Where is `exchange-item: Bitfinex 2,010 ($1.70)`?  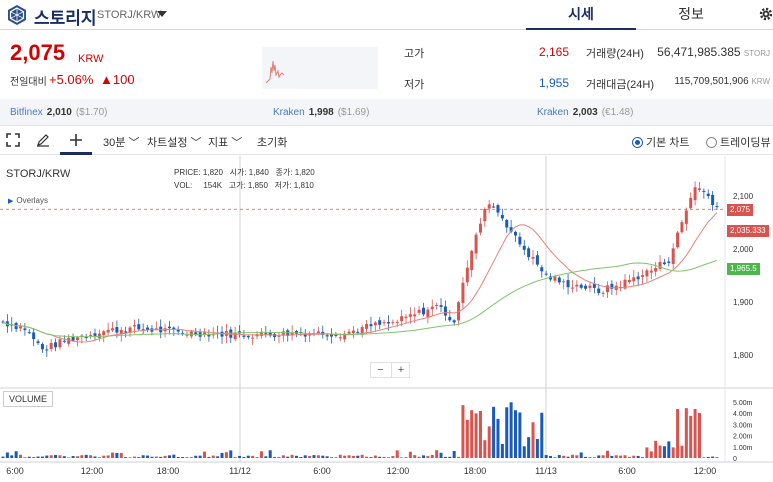 exchange-item: Bitfinex 2,010 ($1.70) is located at coordinates (59, 112).